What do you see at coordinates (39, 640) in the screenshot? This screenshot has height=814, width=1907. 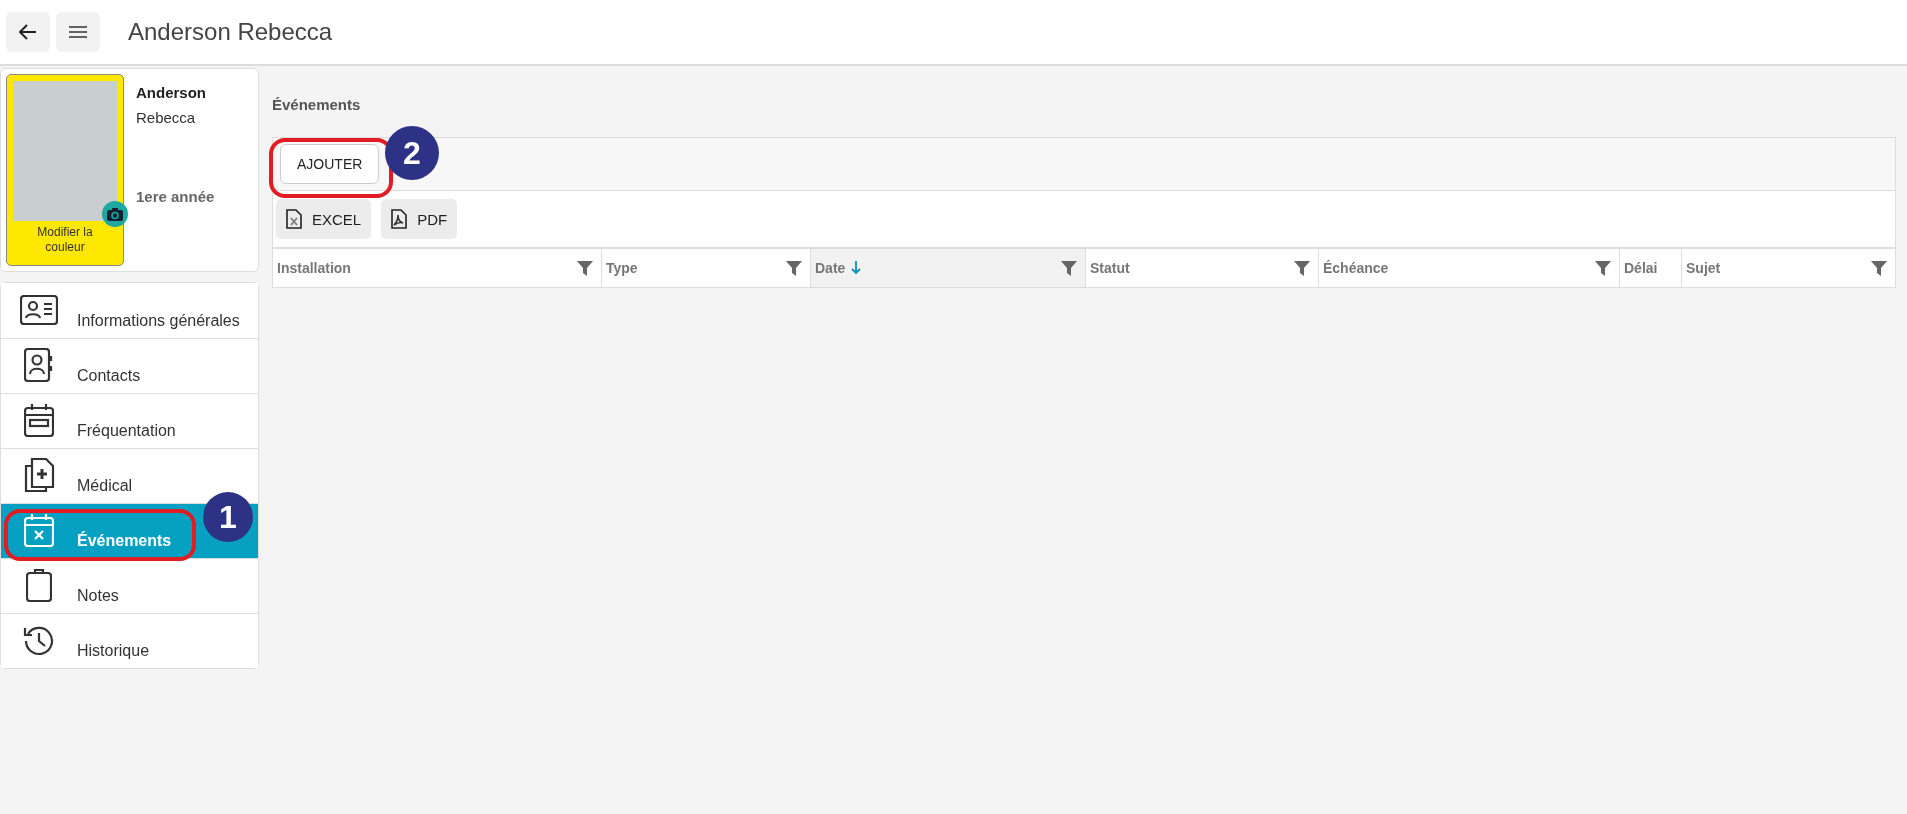 I see `history-icon` at bounding box center [39, 640].